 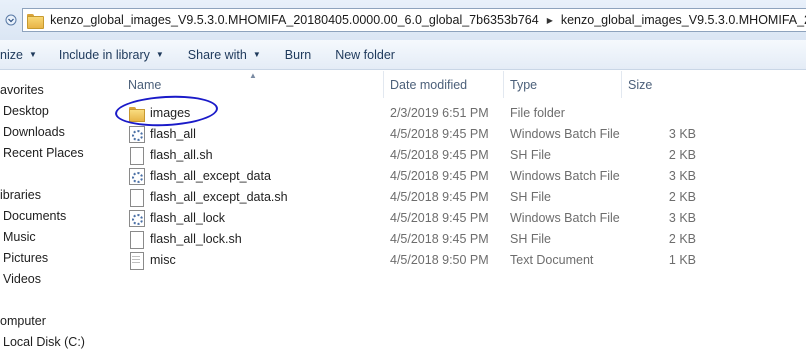 What do you see at coordinates (26, 111) in the screenshot?
I see `nav-item-desktop: Desktop` at bounding box center [26, 111].